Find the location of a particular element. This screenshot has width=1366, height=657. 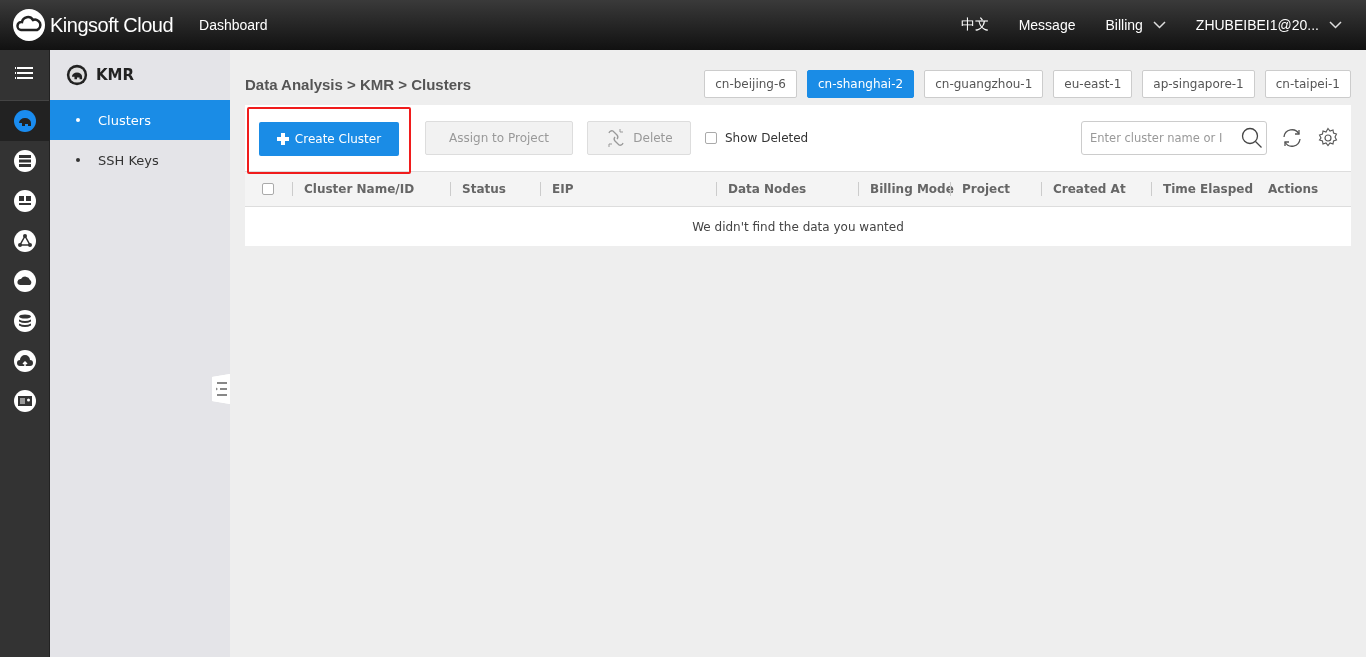

select-all-checkbox is located at coordinates (268, 189).